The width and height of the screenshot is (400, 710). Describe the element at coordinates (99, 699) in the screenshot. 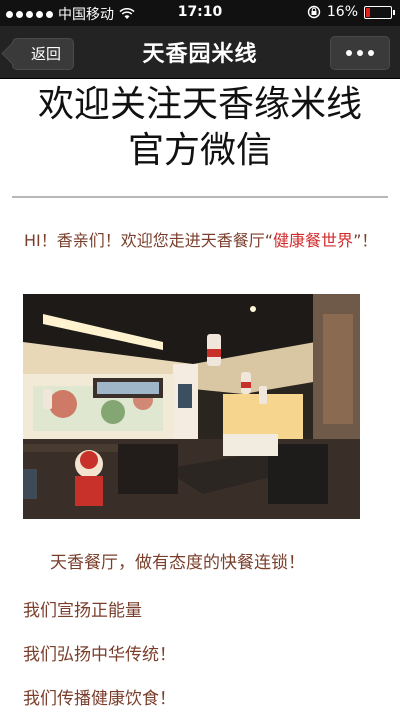

I see `paragraph-4: 我们传播健康饮食！` at that location.